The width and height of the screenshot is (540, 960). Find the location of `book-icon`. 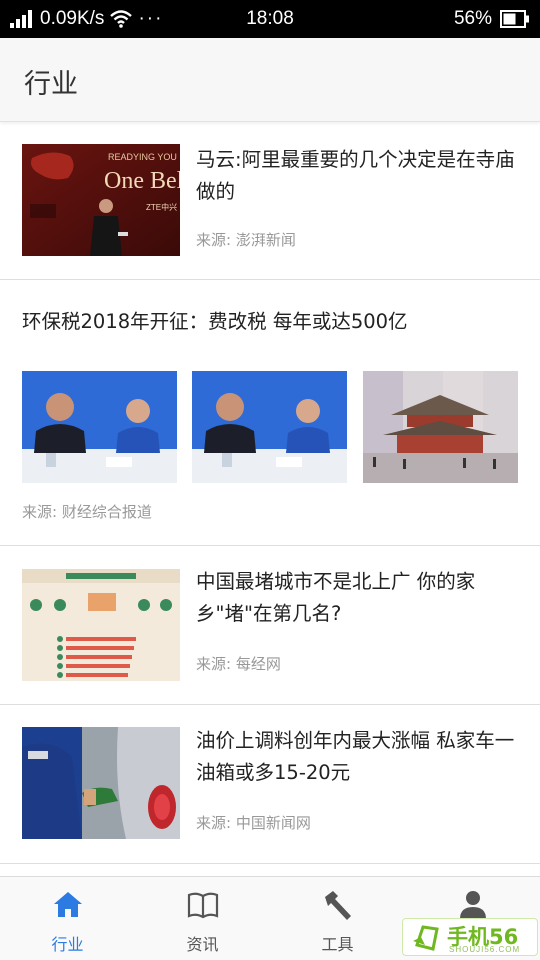

book-icon is located at coordinates (202, 905).